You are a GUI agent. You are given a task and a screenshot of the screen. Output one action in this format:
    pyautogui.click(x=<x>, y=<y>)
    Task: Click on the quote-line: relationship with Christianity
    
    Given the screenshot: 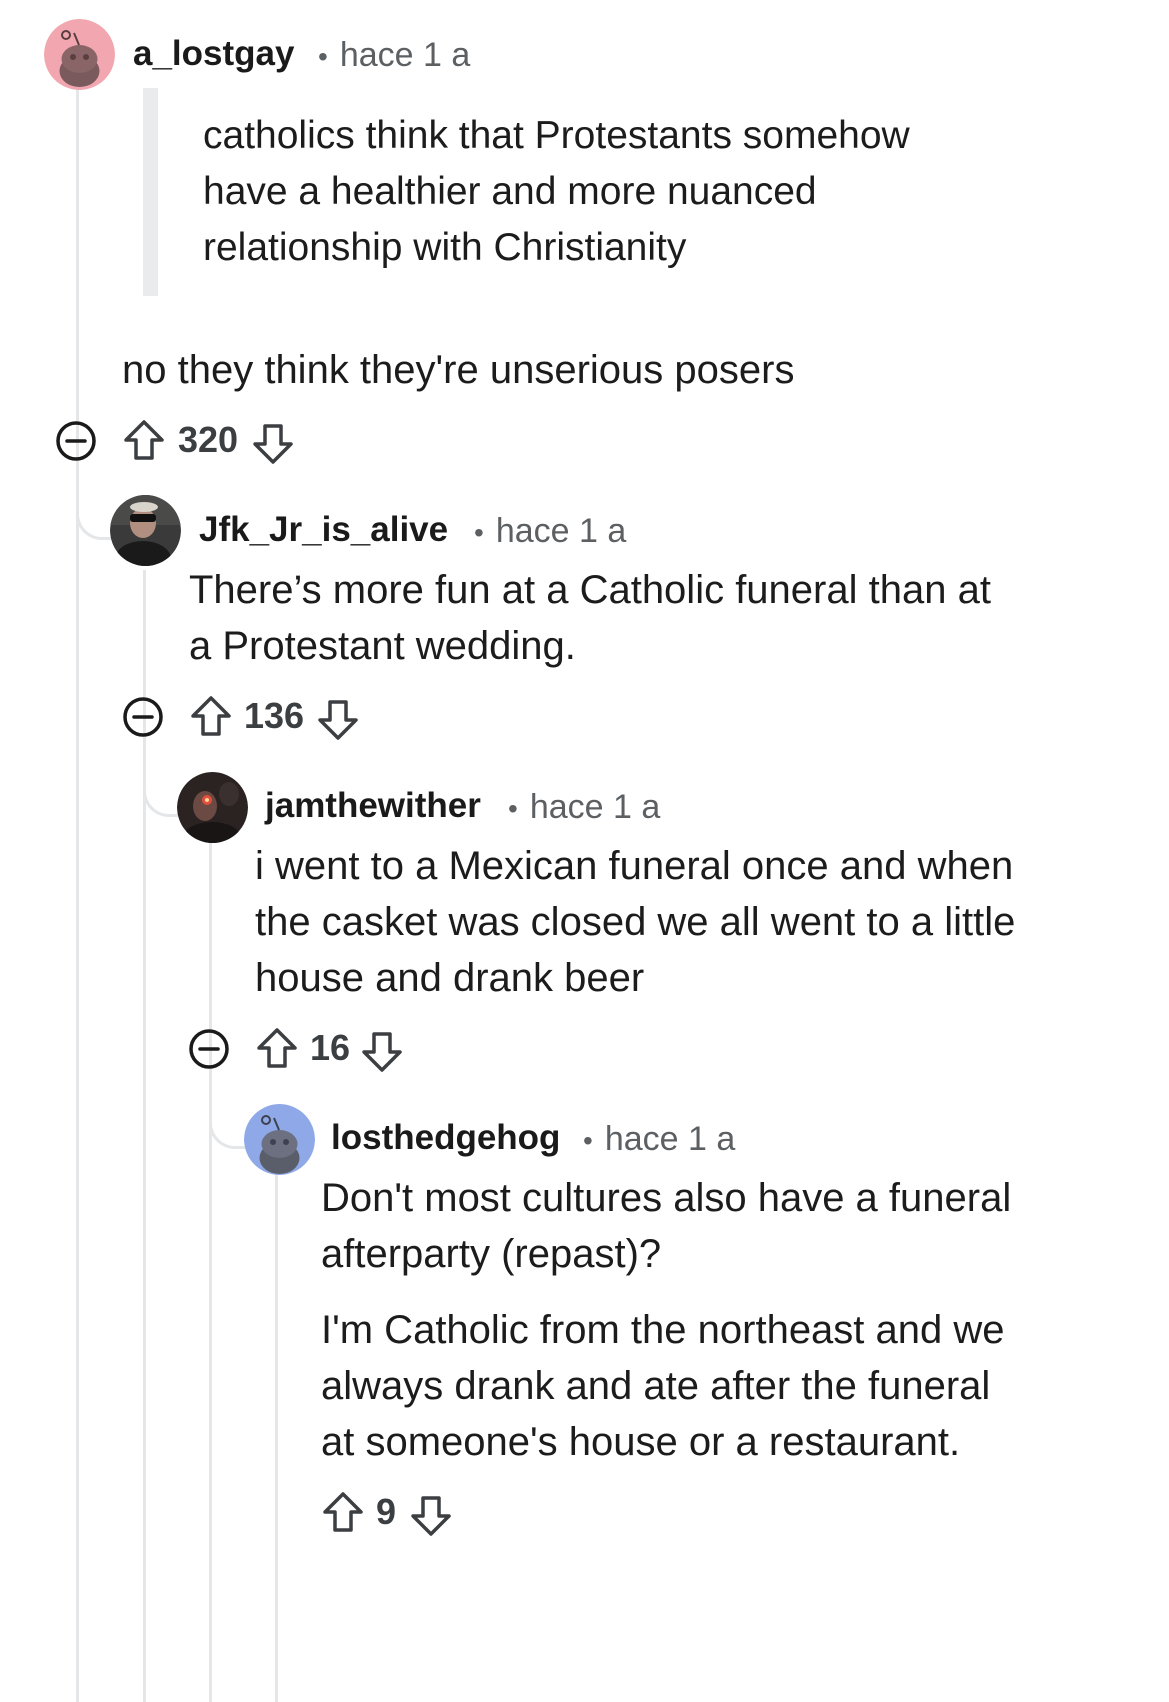 What is the action you would take?
    pyautogui.click(x=445, y=247)
    